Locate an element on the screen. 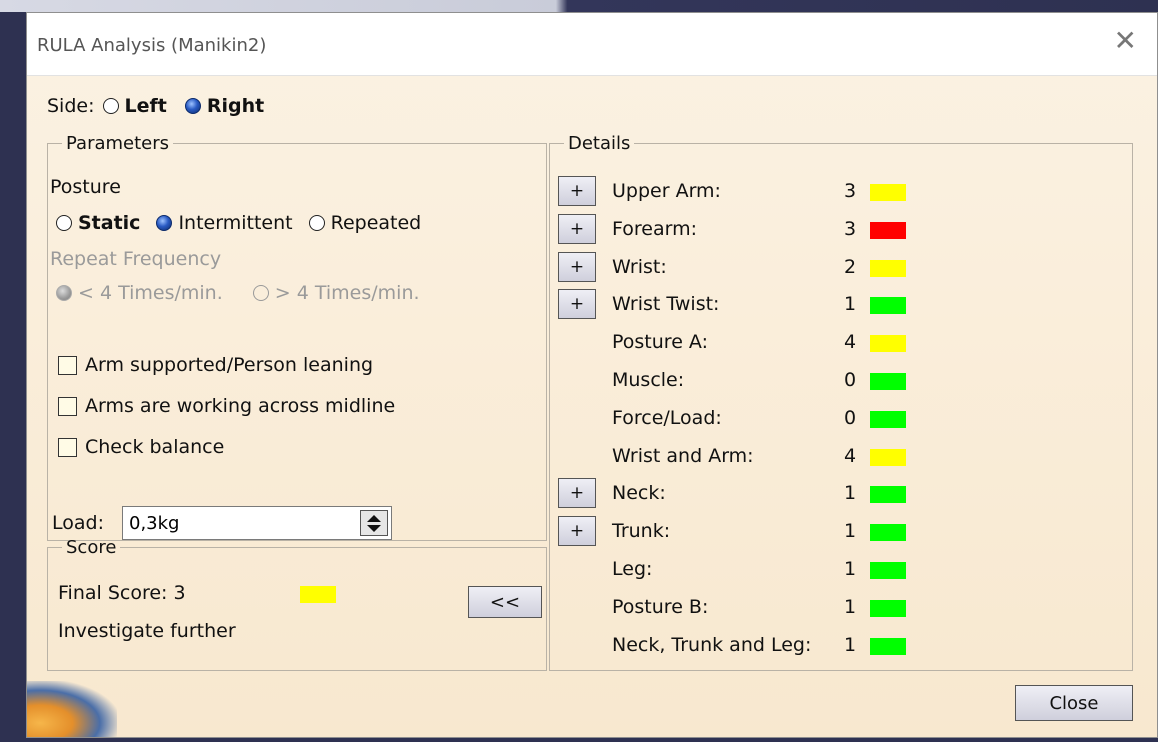  arm-supported-checkbox-row: Arm supported/Person leaning is located at coordinates (215, 365).